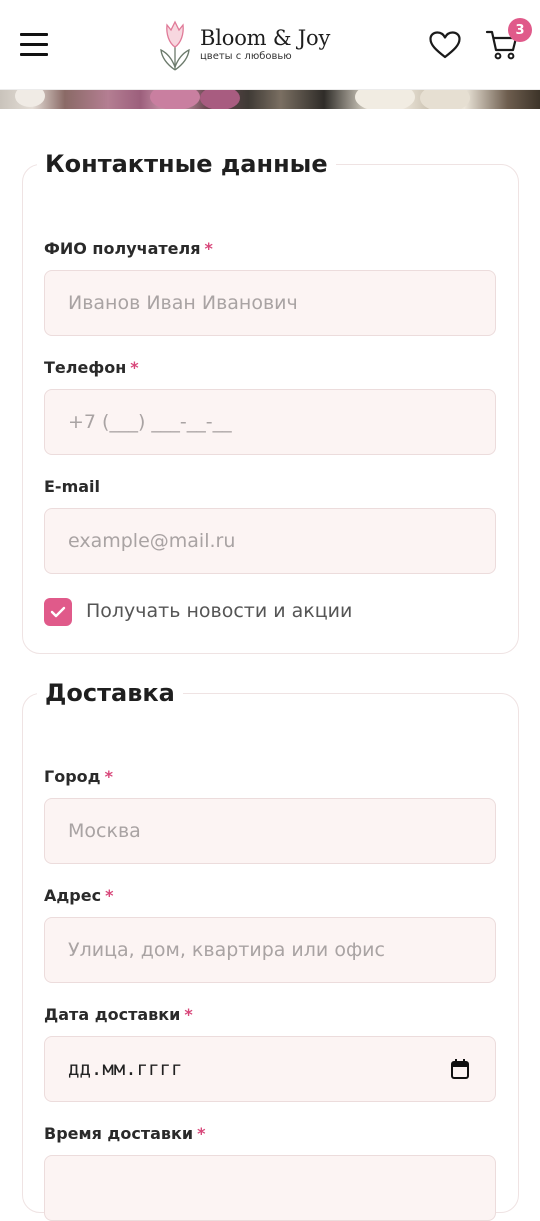  What do you see at coordinates (520, 30) in the screenshot?
I see `cart-count-badge: 3` at bounding box center [520, 30].